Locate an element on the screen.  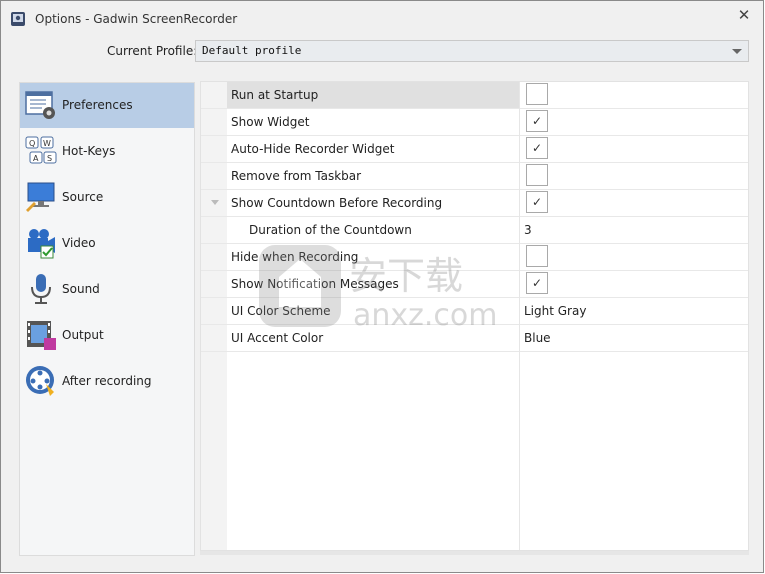
sidebar-item-label: After recording is located at coordinates (107, 381).